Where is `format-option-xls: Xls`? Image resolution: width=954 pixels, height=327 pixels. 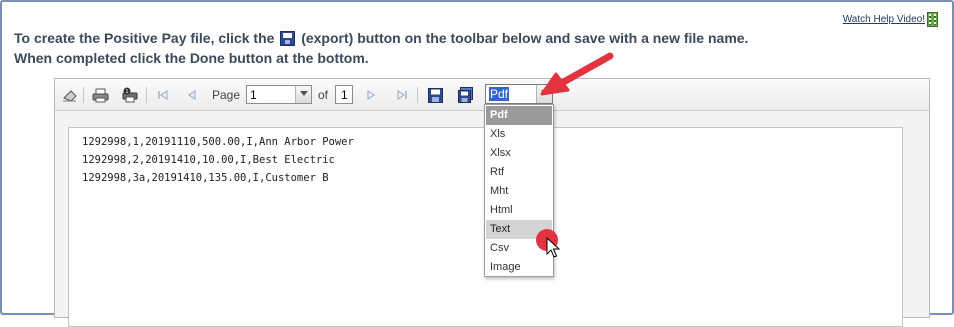 format-option-xls: Xls is located at coordinates (519, 134).